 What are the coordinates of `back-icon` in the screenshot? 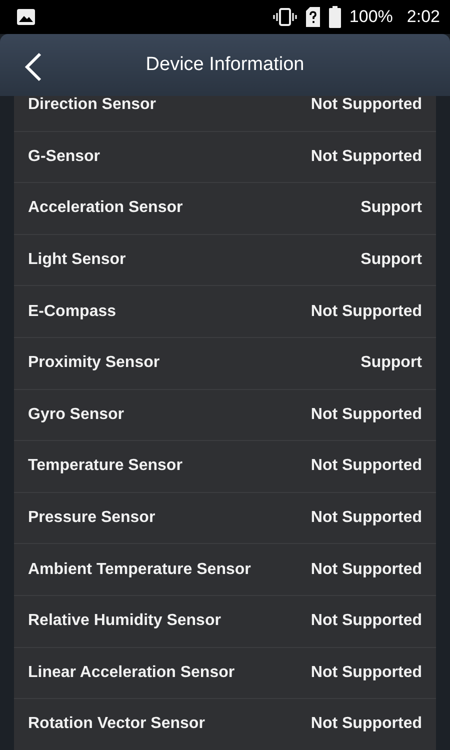 It's located at (33, 67).